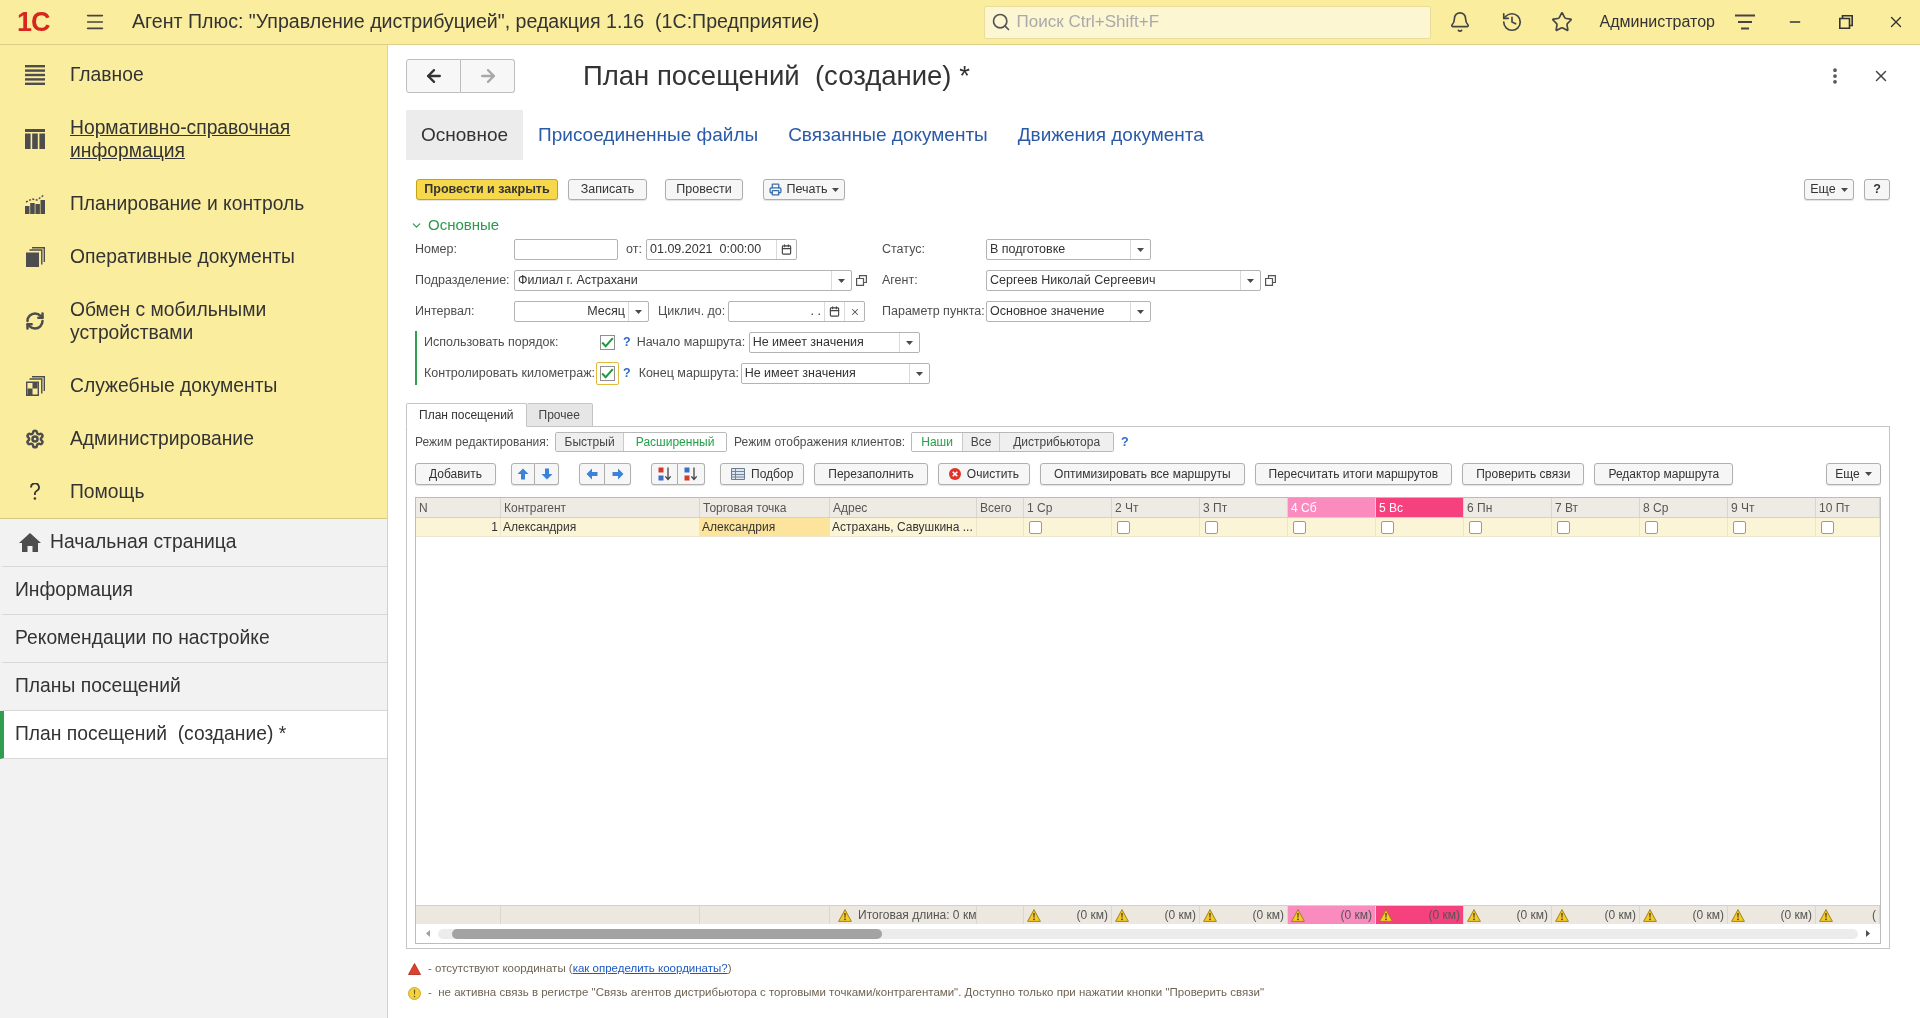  Describe the element at coordinates (1596, 507) in the screenshot. I see `column-header: 7 Вт` at that location.